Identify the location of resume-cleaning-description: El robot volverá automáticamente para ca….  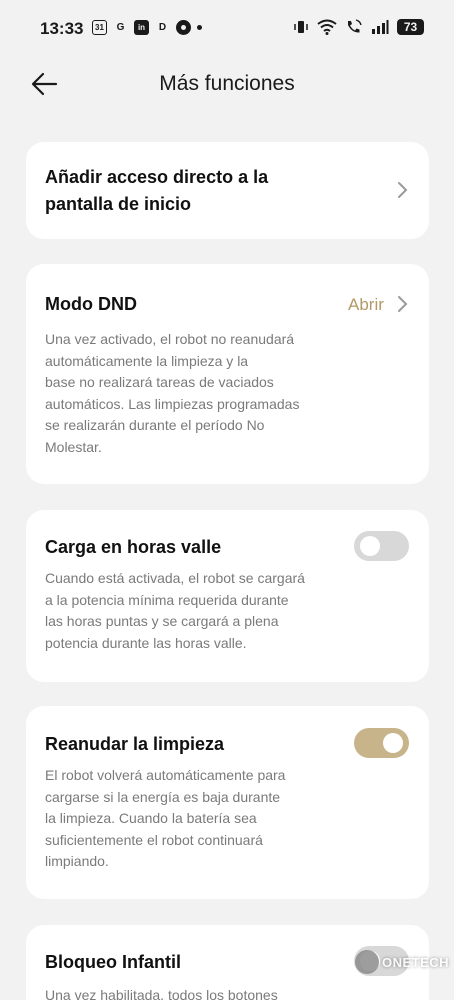
(187, 819).